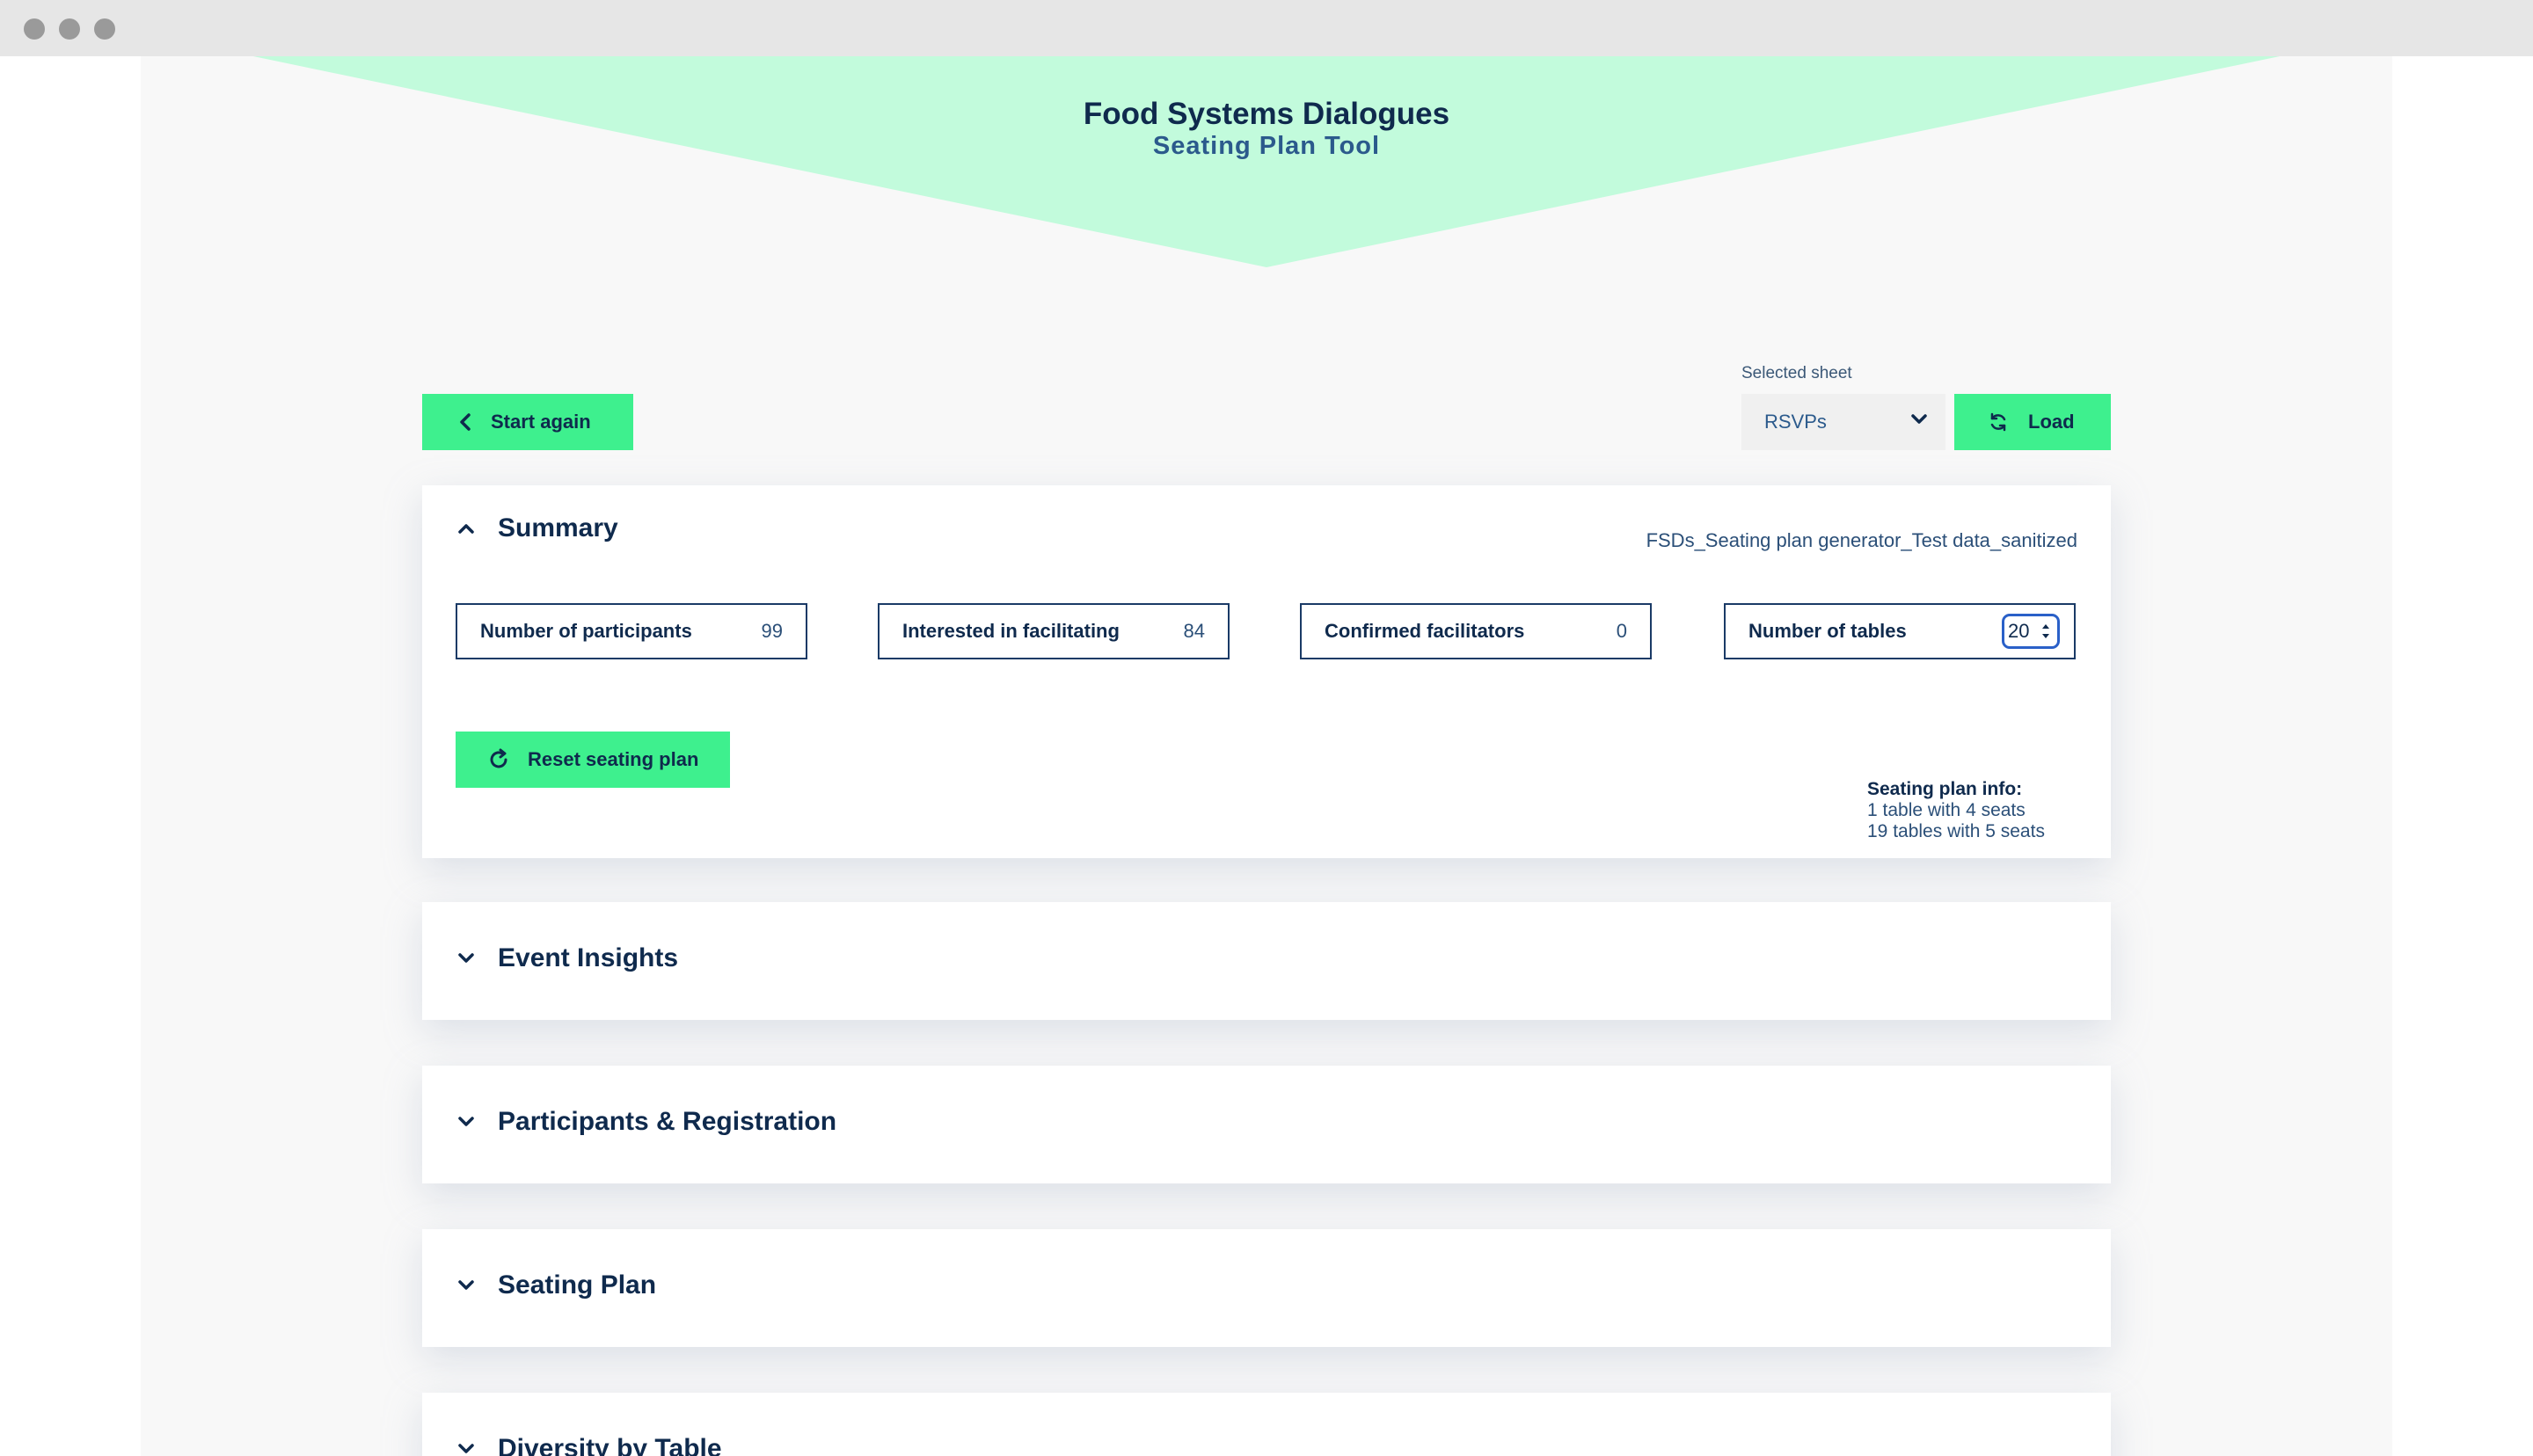 This screenshot has width=2533, height=1456. I want to click on stat-value: 99, so click(772, 631).